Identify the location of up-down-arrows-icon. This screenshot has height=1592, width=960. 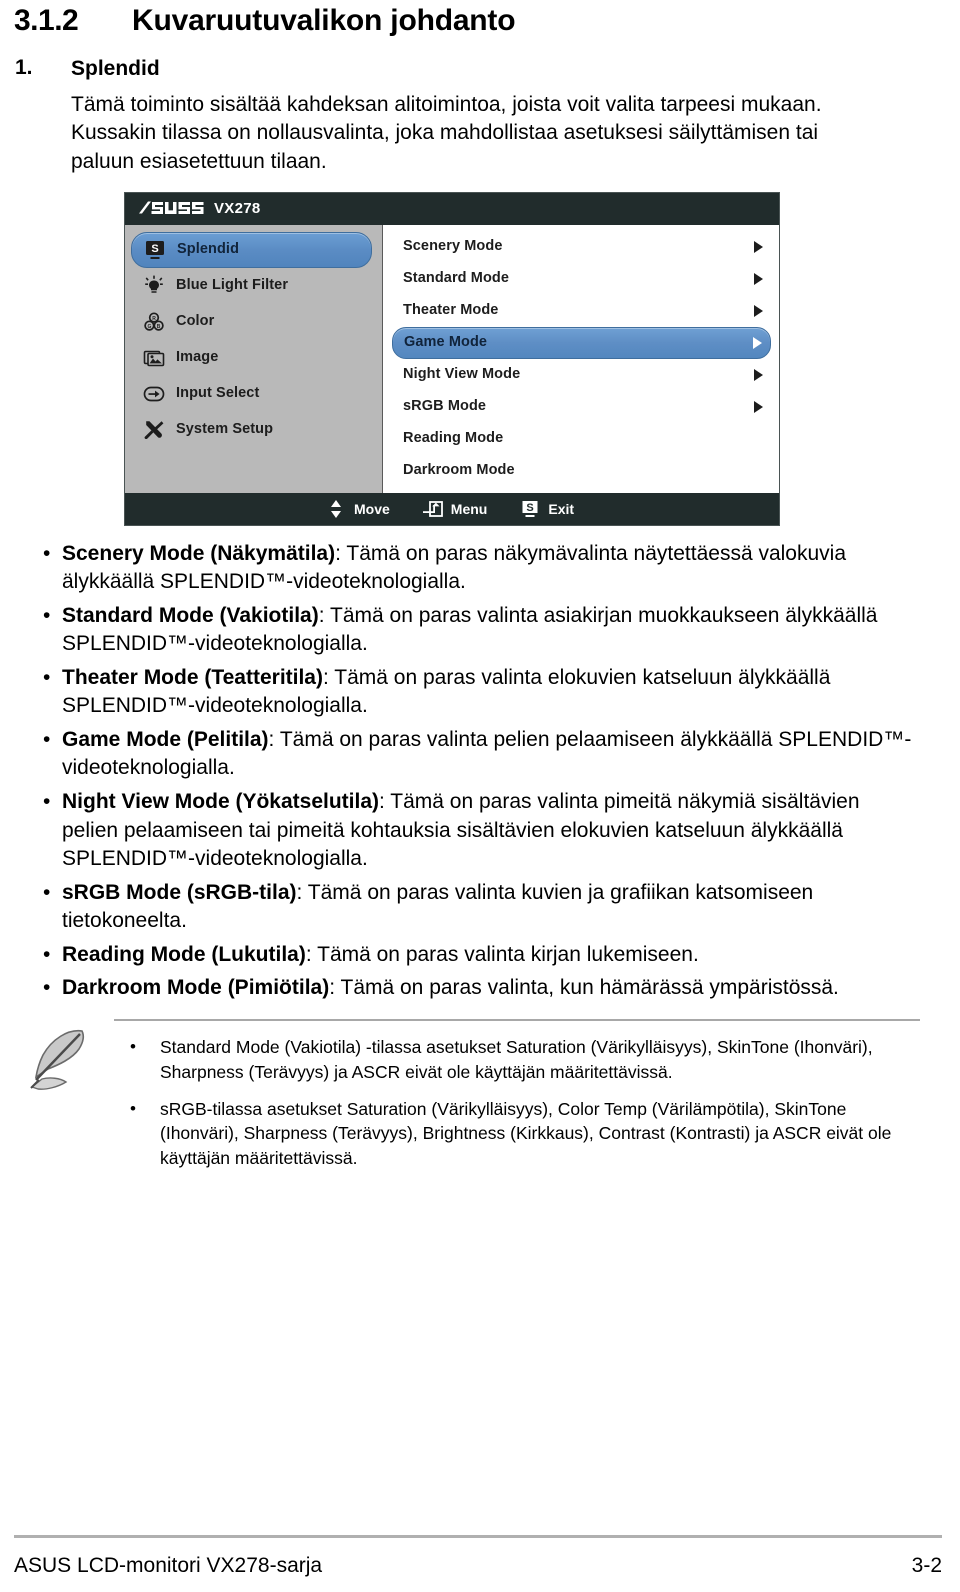
(336, 509).